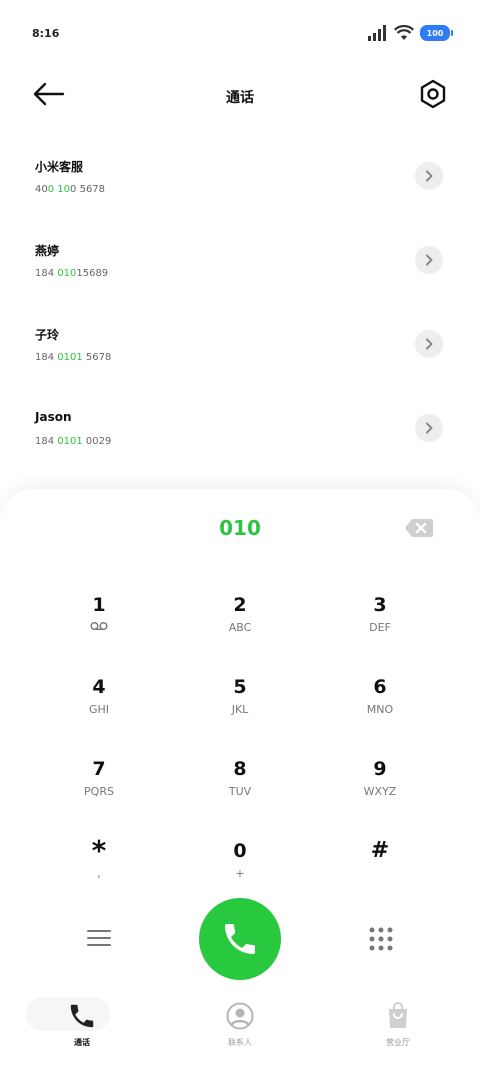 The image size is (480, 1067). Describe the element at coordinates (240, 698) in the screenshot. I see `key-5: 5 JKL` at that location.